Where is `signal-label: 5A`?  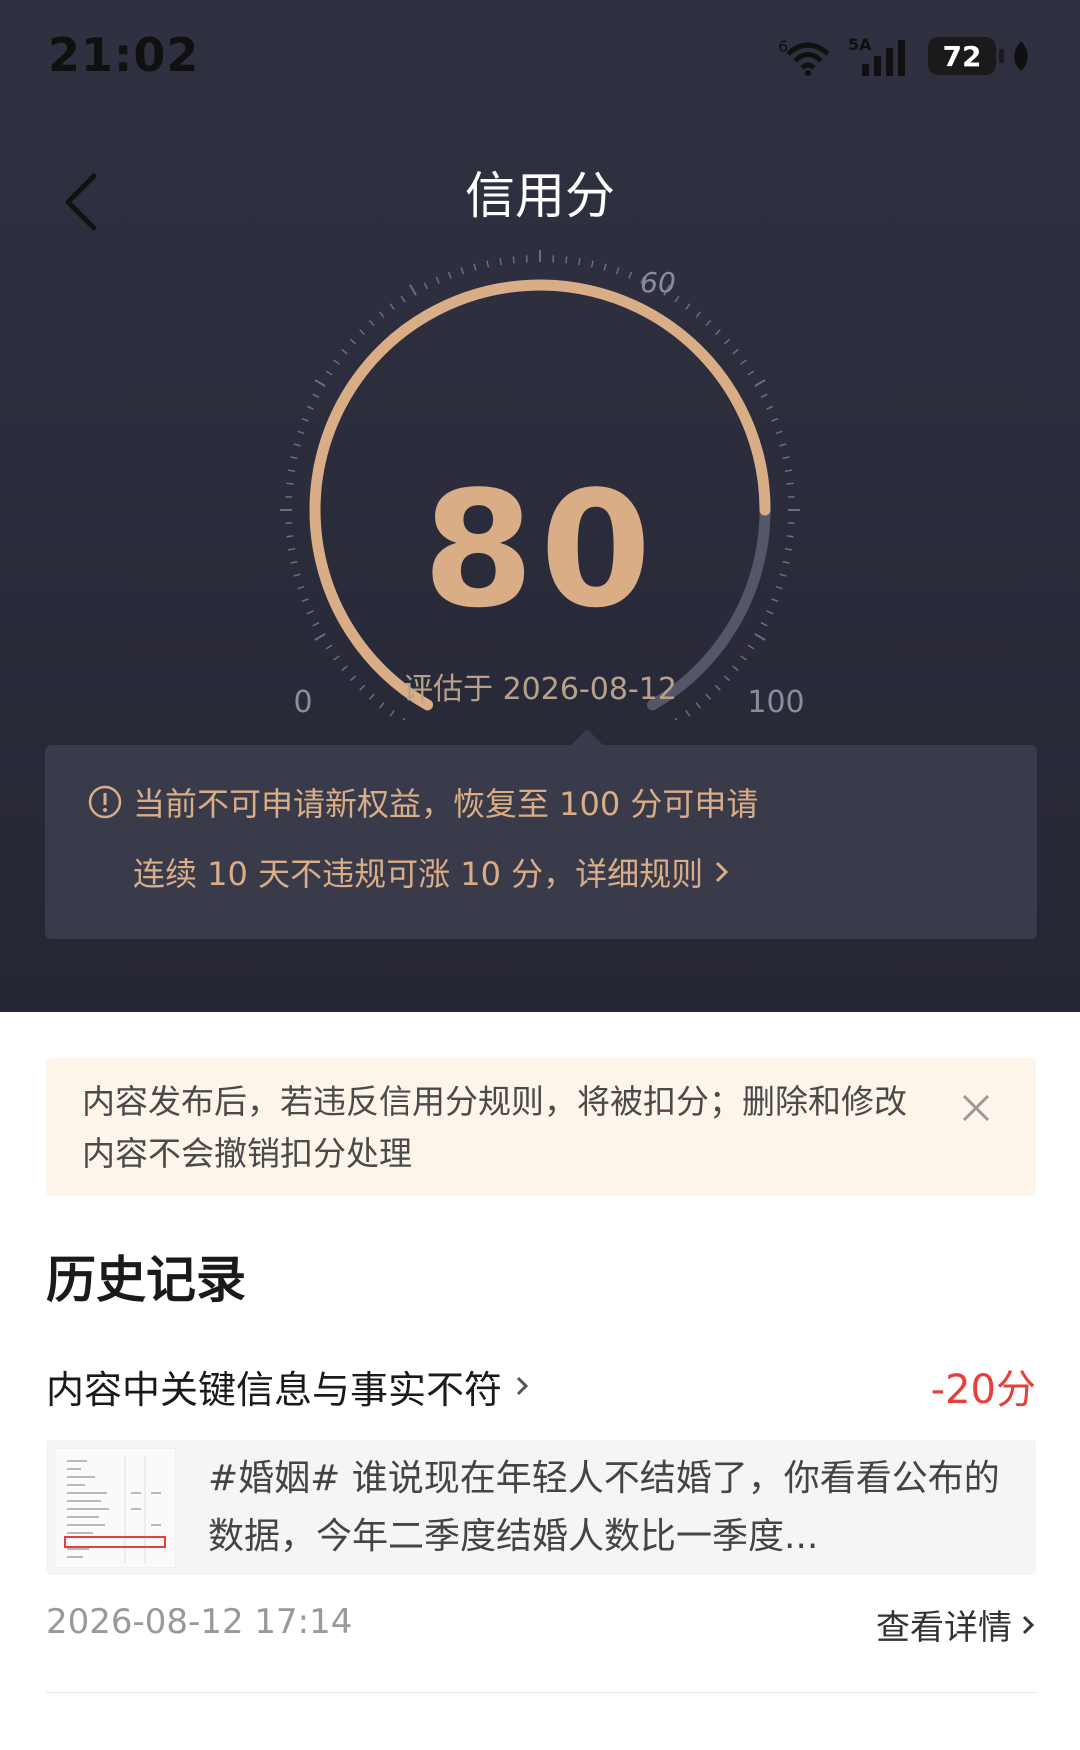 signal-label: 5A is located at coordinates (860, 44).